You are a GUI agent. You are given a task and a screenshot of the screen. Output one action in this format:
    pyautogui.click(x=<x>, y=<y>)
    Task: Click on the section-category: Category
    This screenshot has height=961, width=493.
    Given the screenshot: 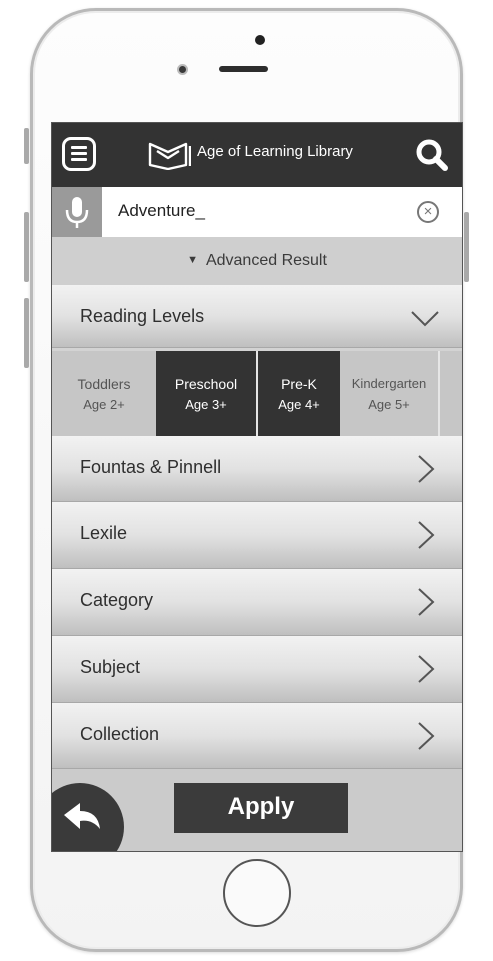 What is the action you would take?
    pyautogui.click(x=257, y=602)
    